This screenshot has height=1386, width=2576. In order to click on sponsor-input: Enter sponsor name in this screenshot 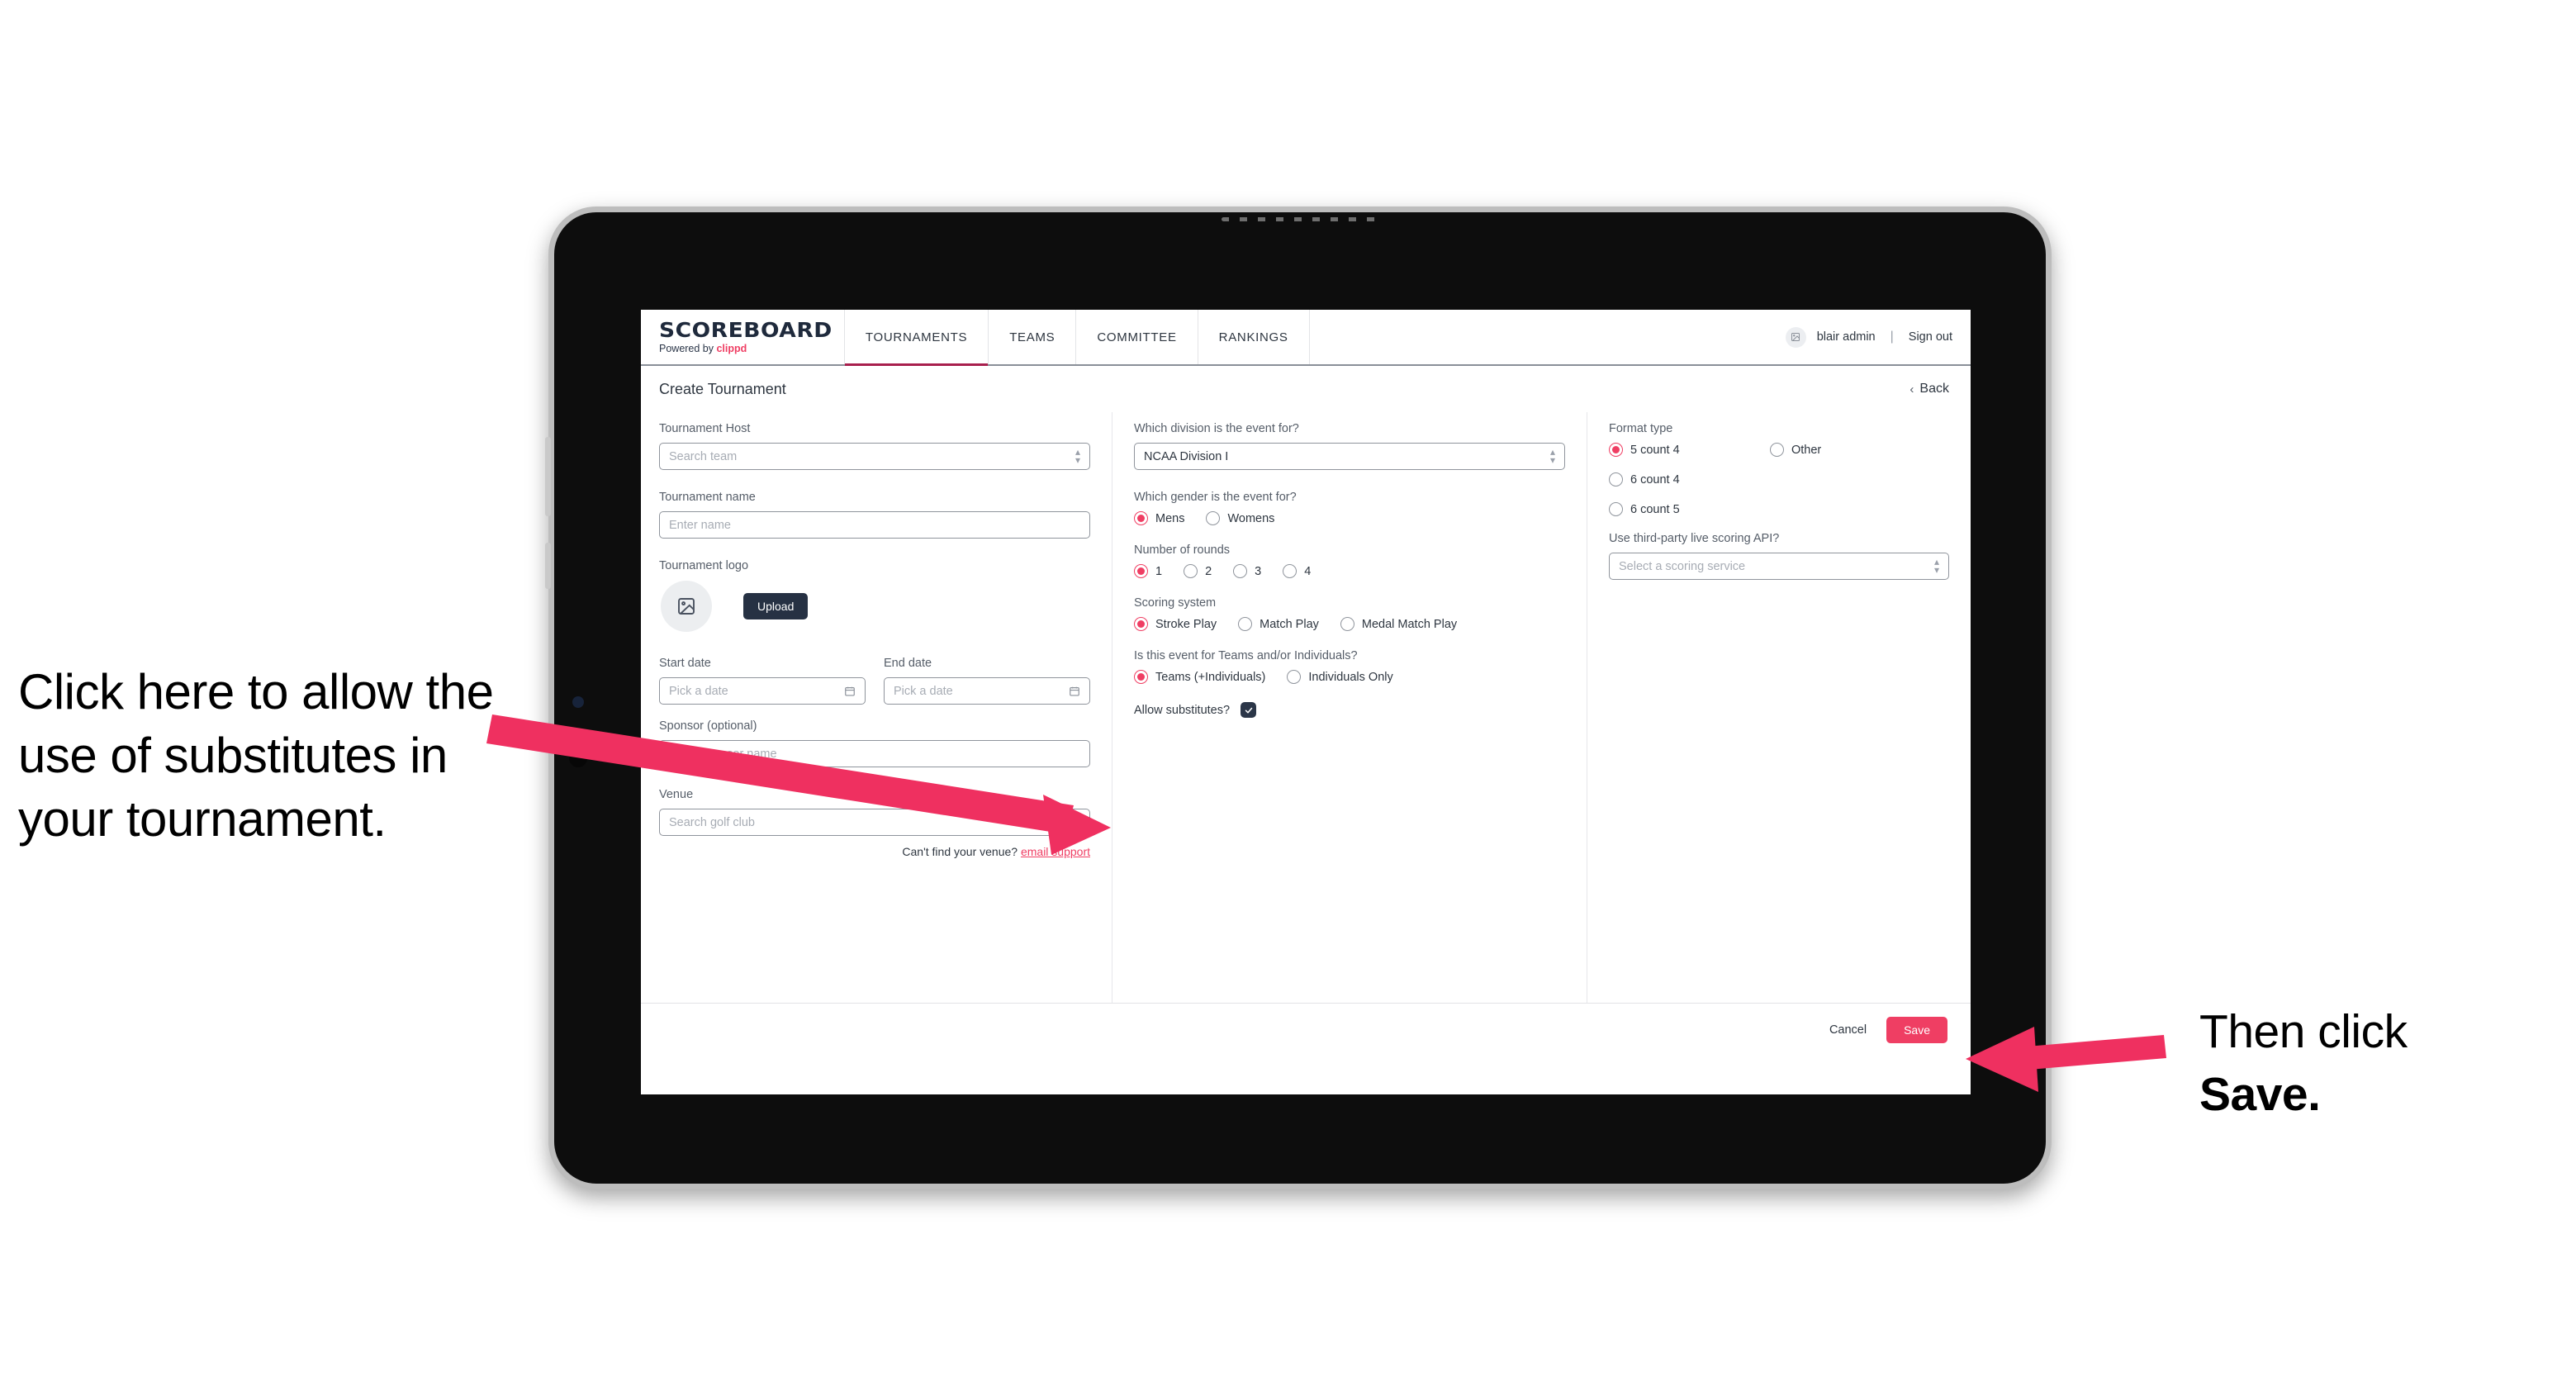, I will do `click(874, 753)`.